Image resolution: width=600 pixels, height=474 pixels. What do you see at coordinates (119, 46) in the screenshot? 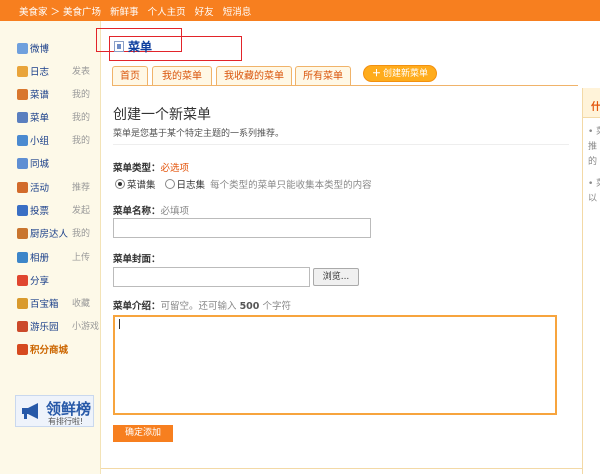
I see `menu-title-icon` at bounding box center [119, 46].